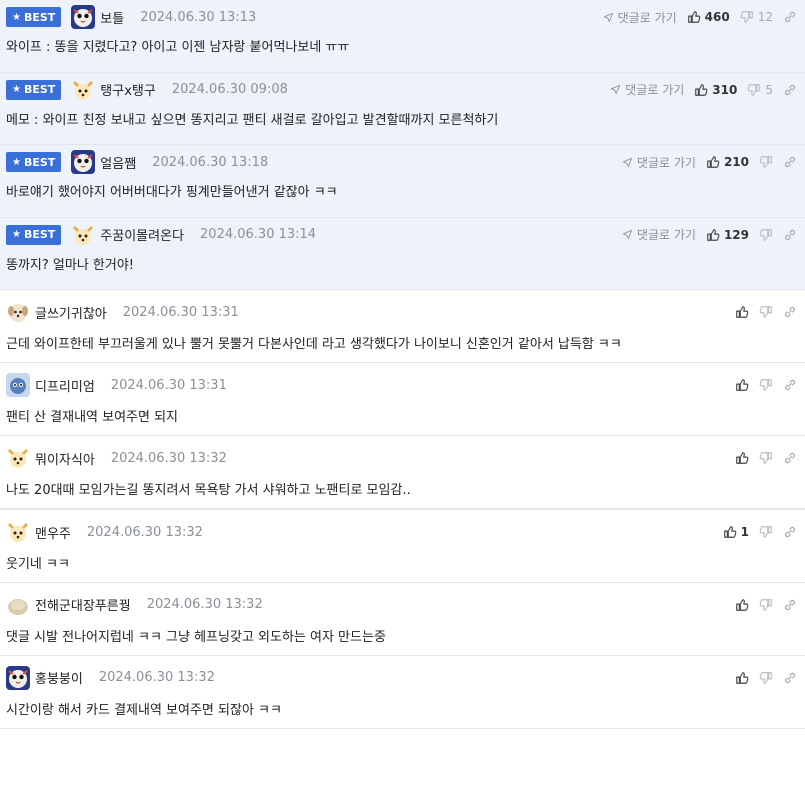  Describe the element at coordinates (402, 235) in the screenshot. I see `comment-header: ★ BEST 주꿈이몰려온다 2024.06.30 13:14 댓글로 가기 129` at that location.